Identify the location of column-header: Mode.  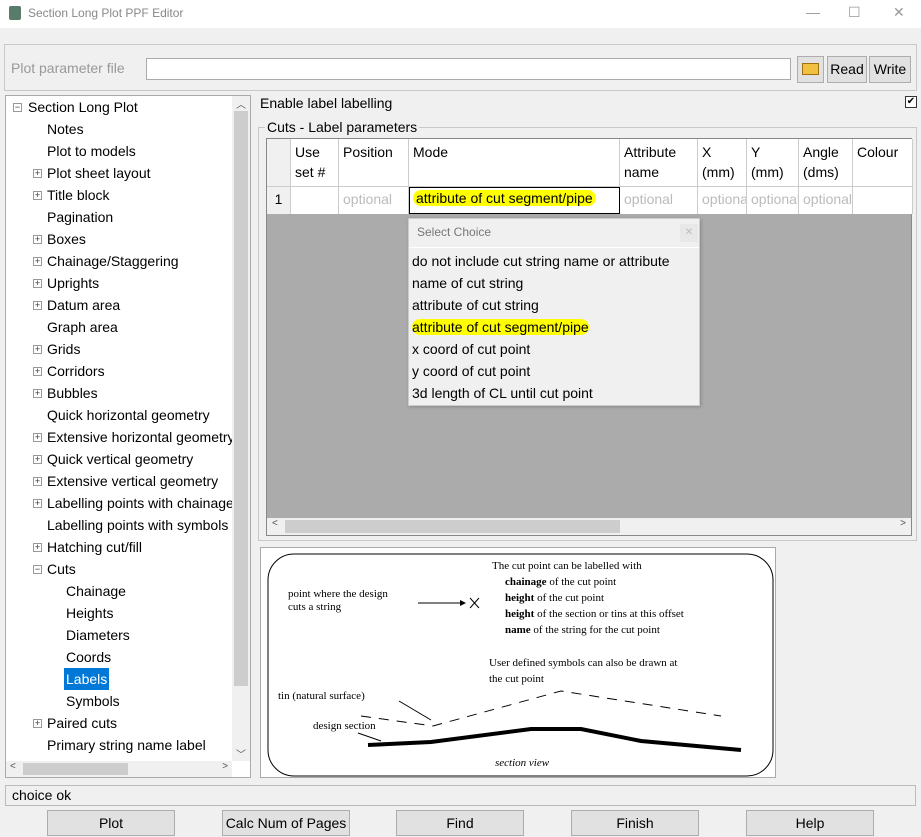
(514, 163).